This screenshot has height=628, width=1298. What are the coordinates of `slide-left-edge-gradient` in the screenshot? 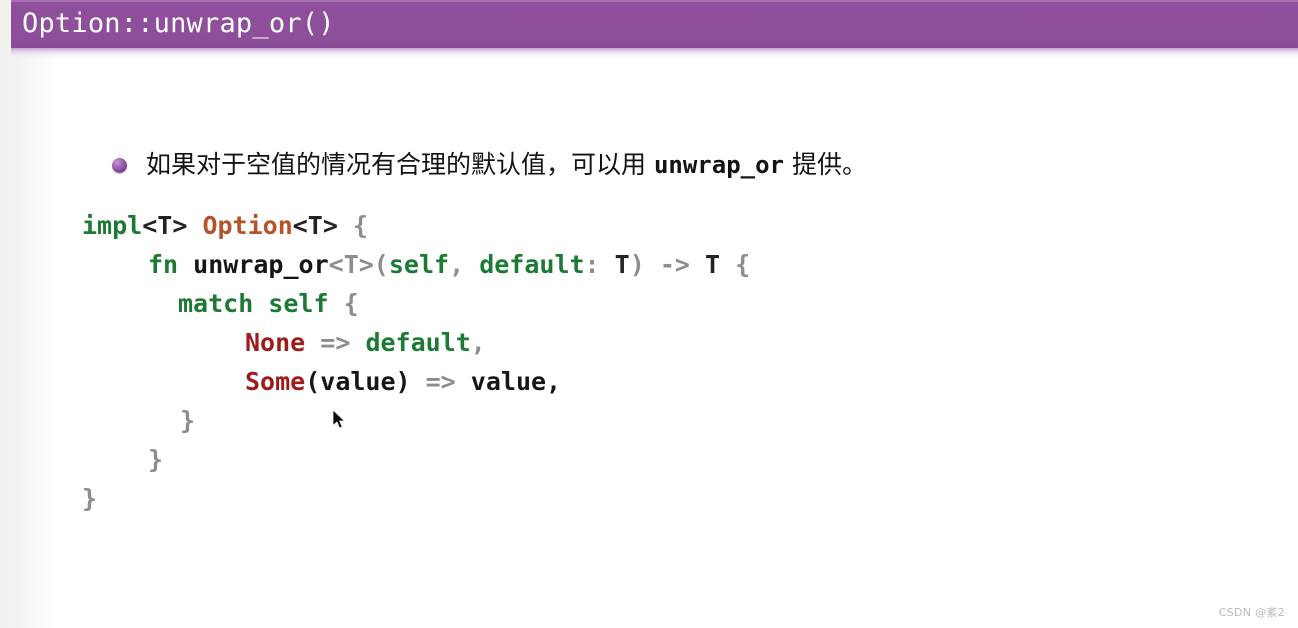 It's located at (28, 314).